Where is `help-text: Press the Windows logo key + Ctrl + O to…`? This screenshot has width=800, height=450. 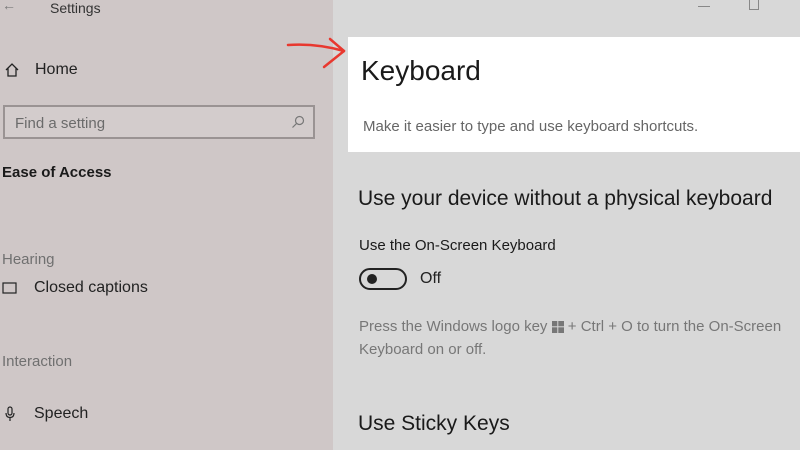 help-text: Press the Windows logo key + Ctrl + O to… is located at coordinates (574, 338).